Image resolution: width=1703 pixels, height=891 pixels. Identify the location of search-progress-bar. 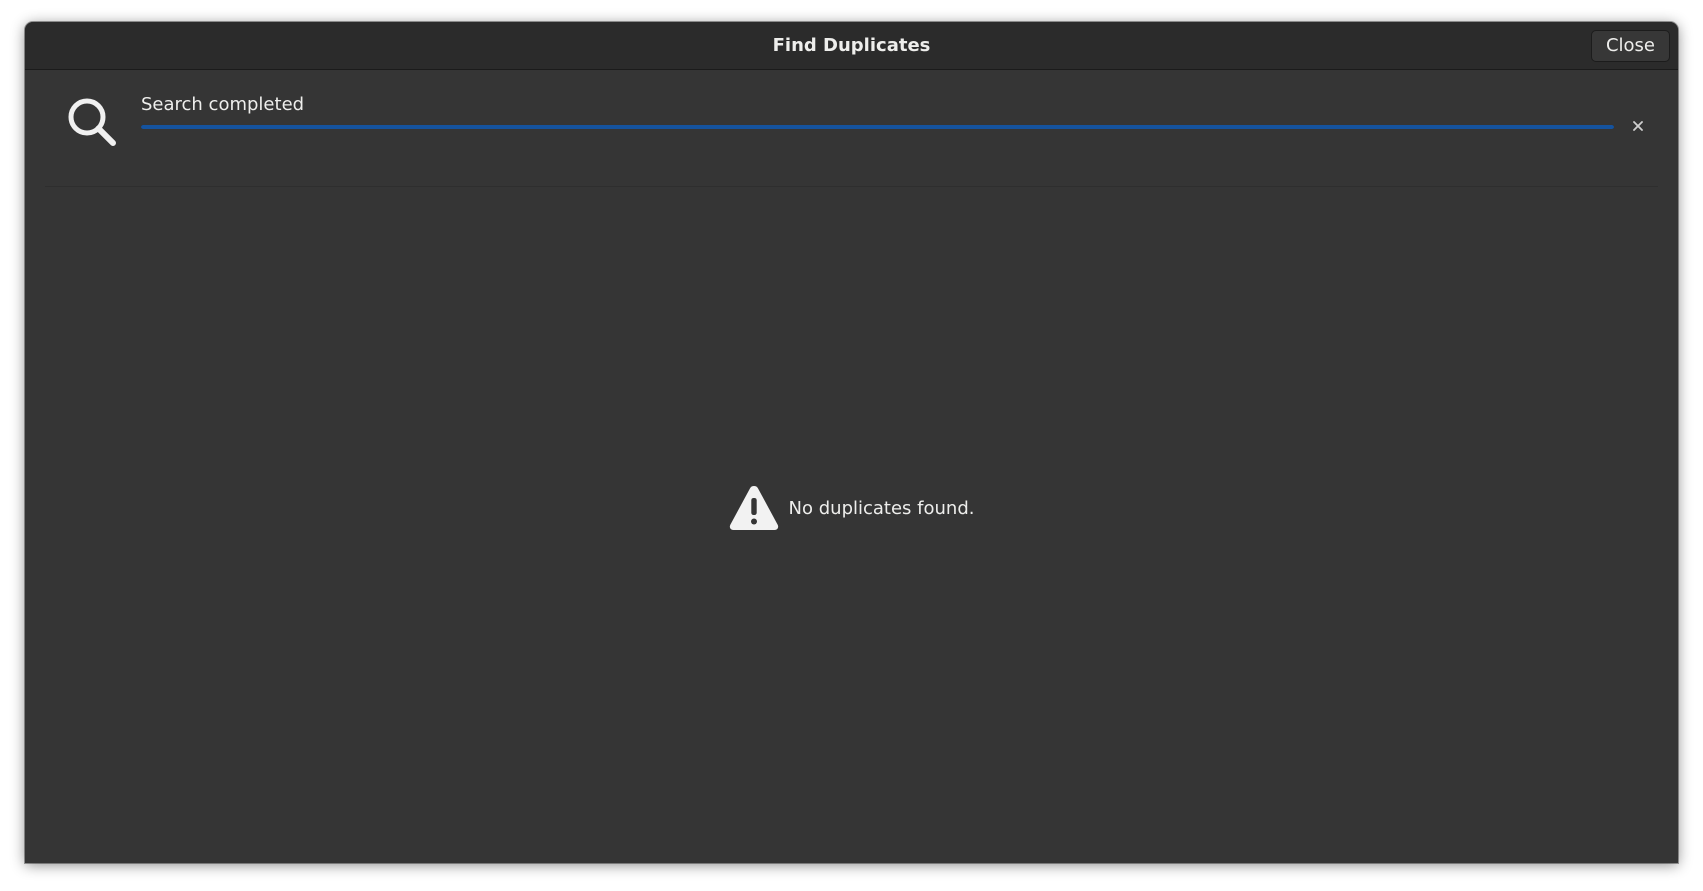
(877, 127).